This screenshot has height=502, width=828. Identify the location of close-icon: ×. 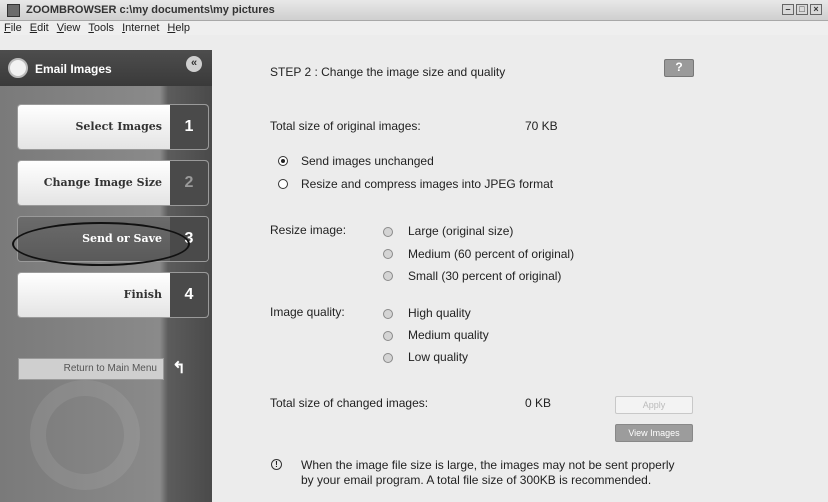
(816, 9).